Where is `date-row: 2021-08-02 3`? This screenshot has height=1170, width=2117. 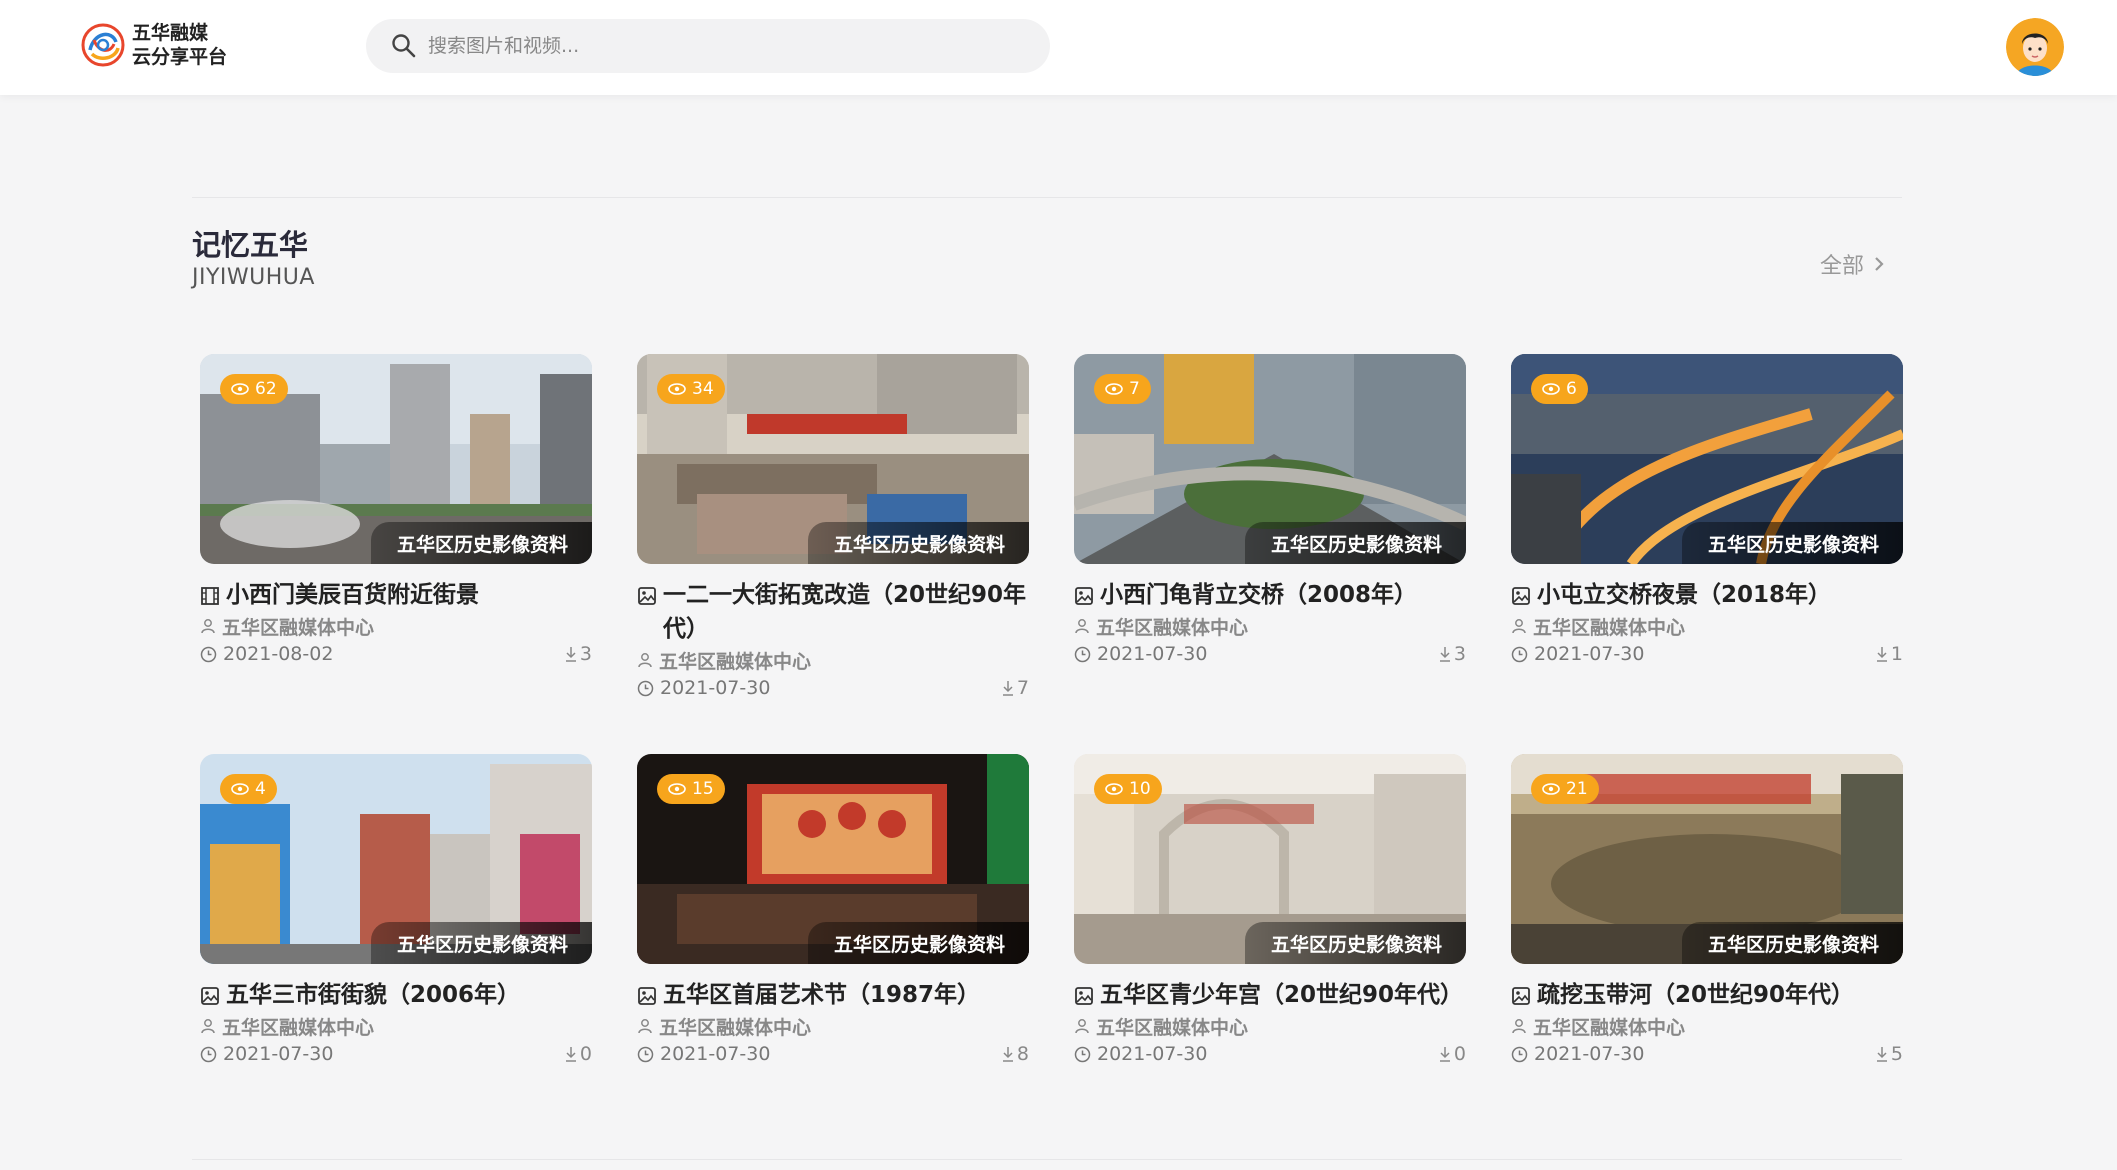 date-row: 2021-08-02 3 is located at coordinates (396, 654).